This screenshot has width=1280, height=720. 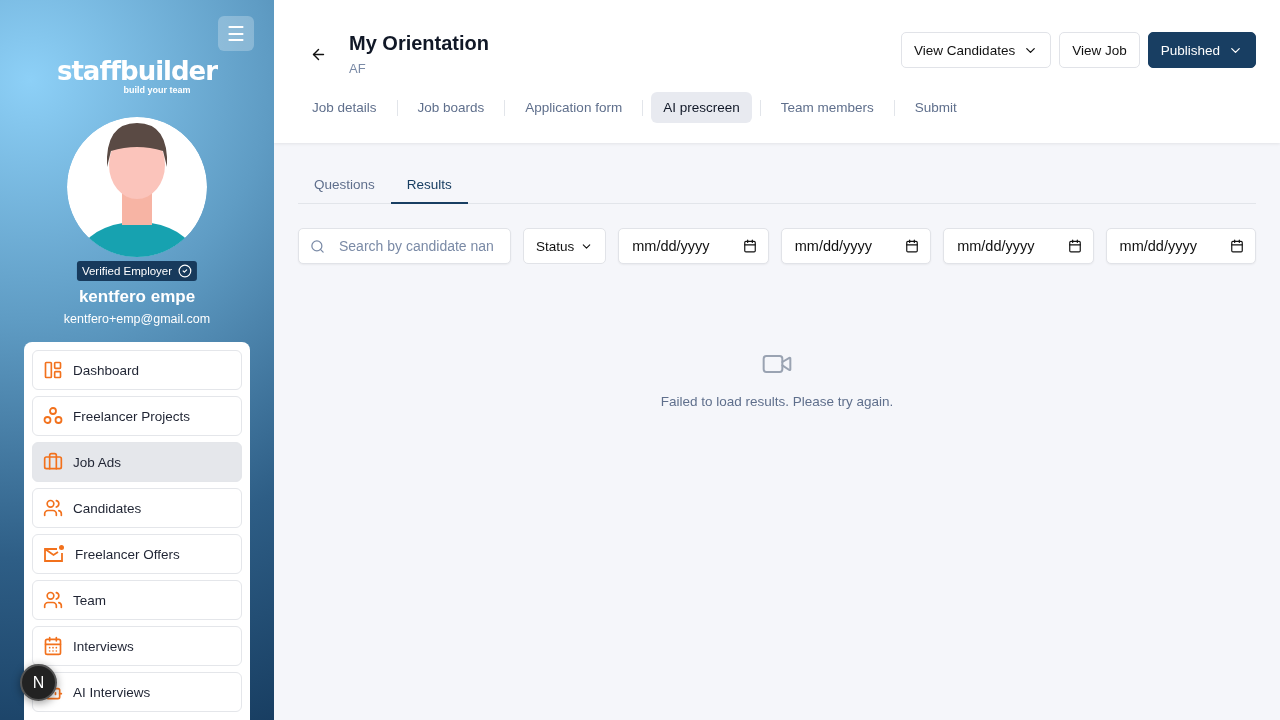 I want to click on sidebar-item-label: Team, so click(x=89, y=600).